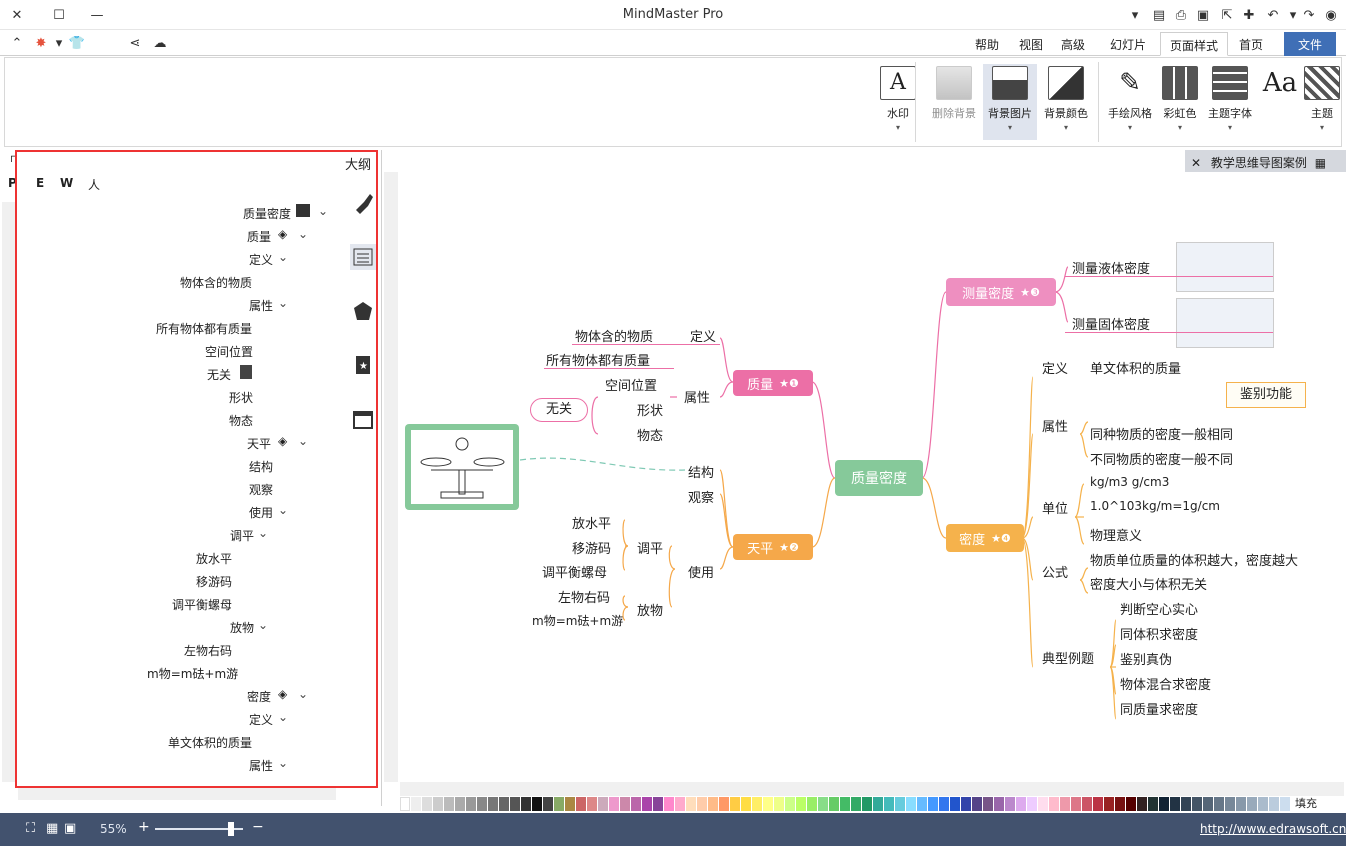 Image resolution: width=1346 pixels, height=846 pixels. Describe the element at coordinates (614, 335) in the screenshot. I see `mass-definition: 物体含的物质` at that location.